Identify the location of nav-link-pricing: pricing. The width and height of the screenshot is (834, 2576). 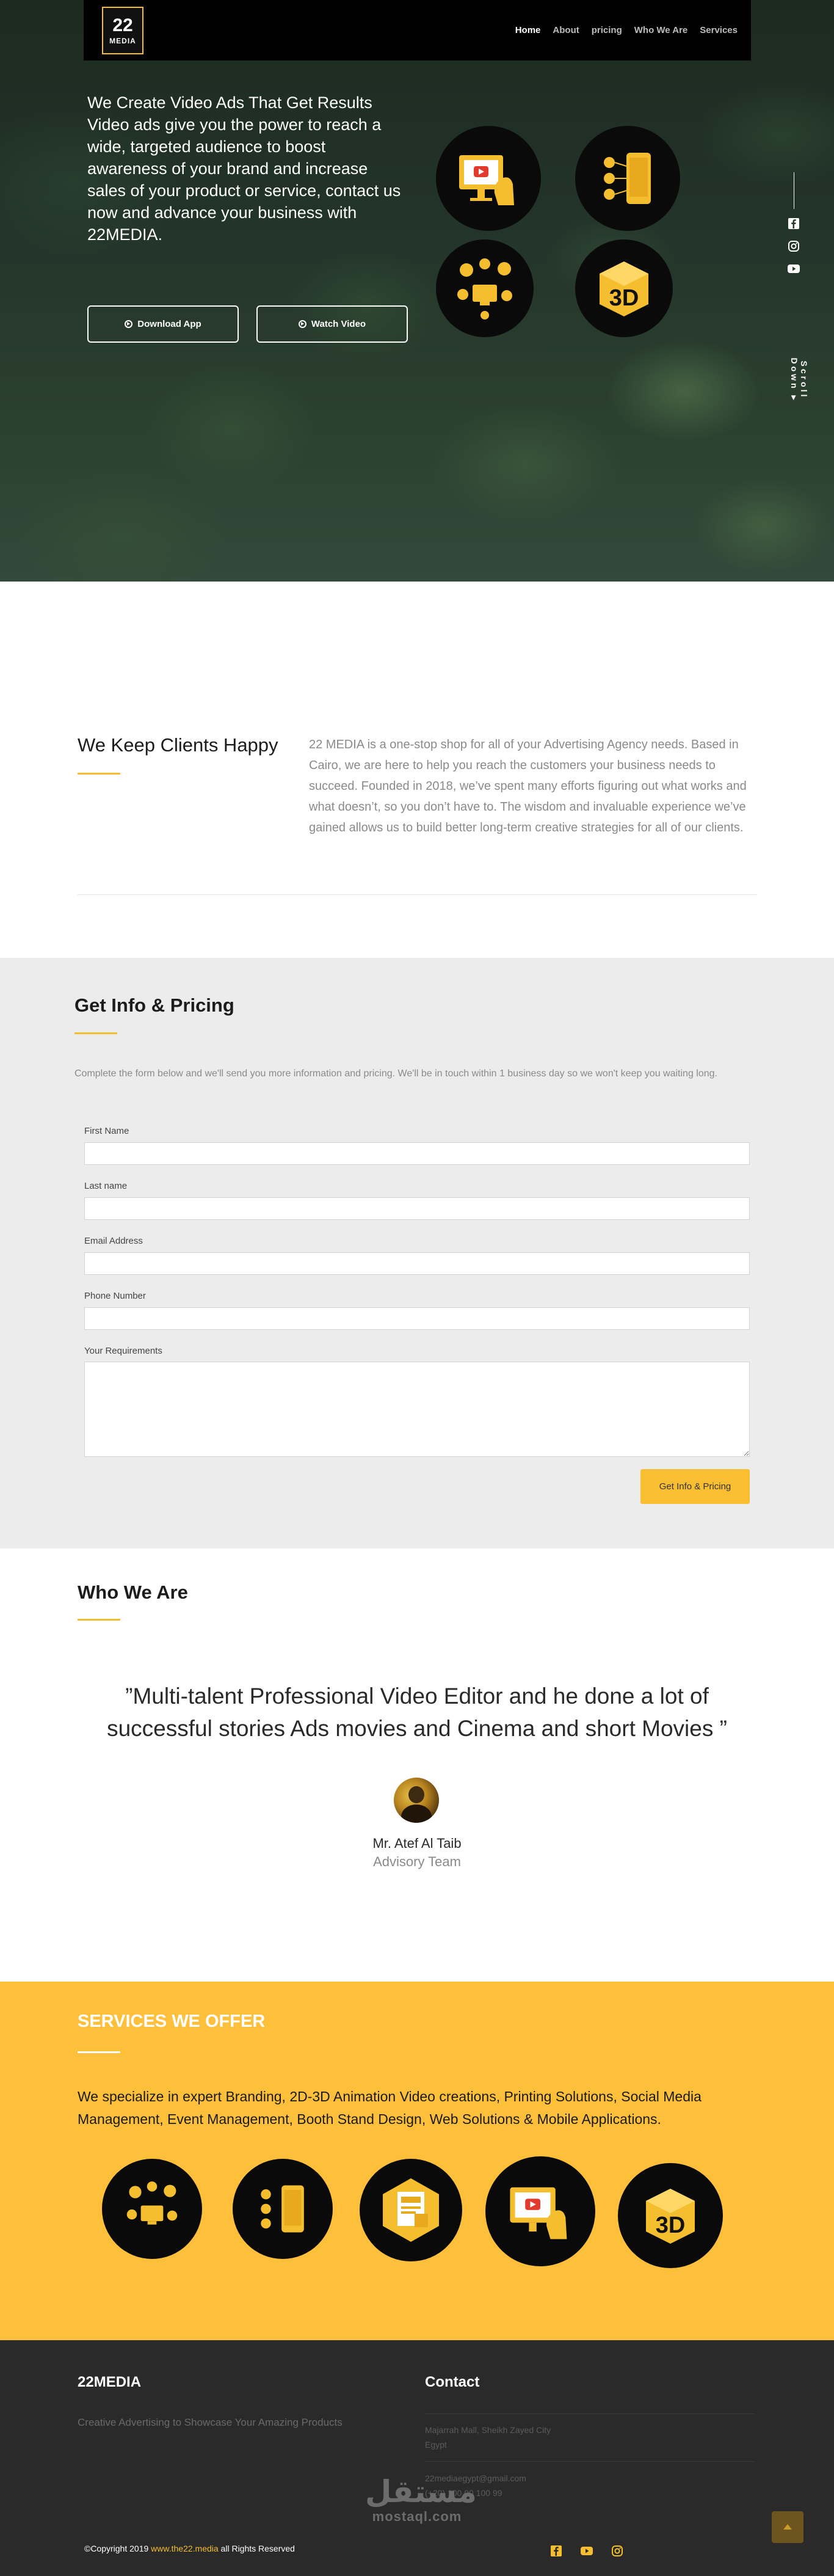
(607, 30).